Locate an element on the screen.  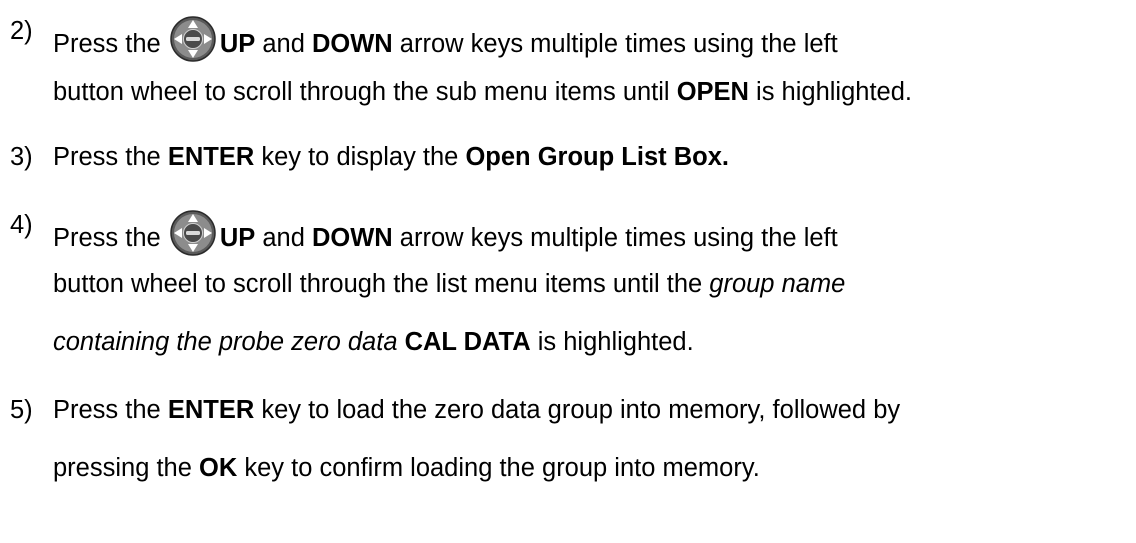
step-number: 2) is located at coordinates (21, 31).